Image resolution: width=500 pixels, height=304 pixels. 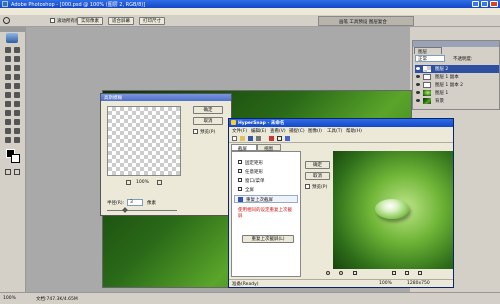 What do you see at coordinates (195, 131) in the screenshot?
I see `gaussian-preview-checkbox` at bounding box center [195, 131].